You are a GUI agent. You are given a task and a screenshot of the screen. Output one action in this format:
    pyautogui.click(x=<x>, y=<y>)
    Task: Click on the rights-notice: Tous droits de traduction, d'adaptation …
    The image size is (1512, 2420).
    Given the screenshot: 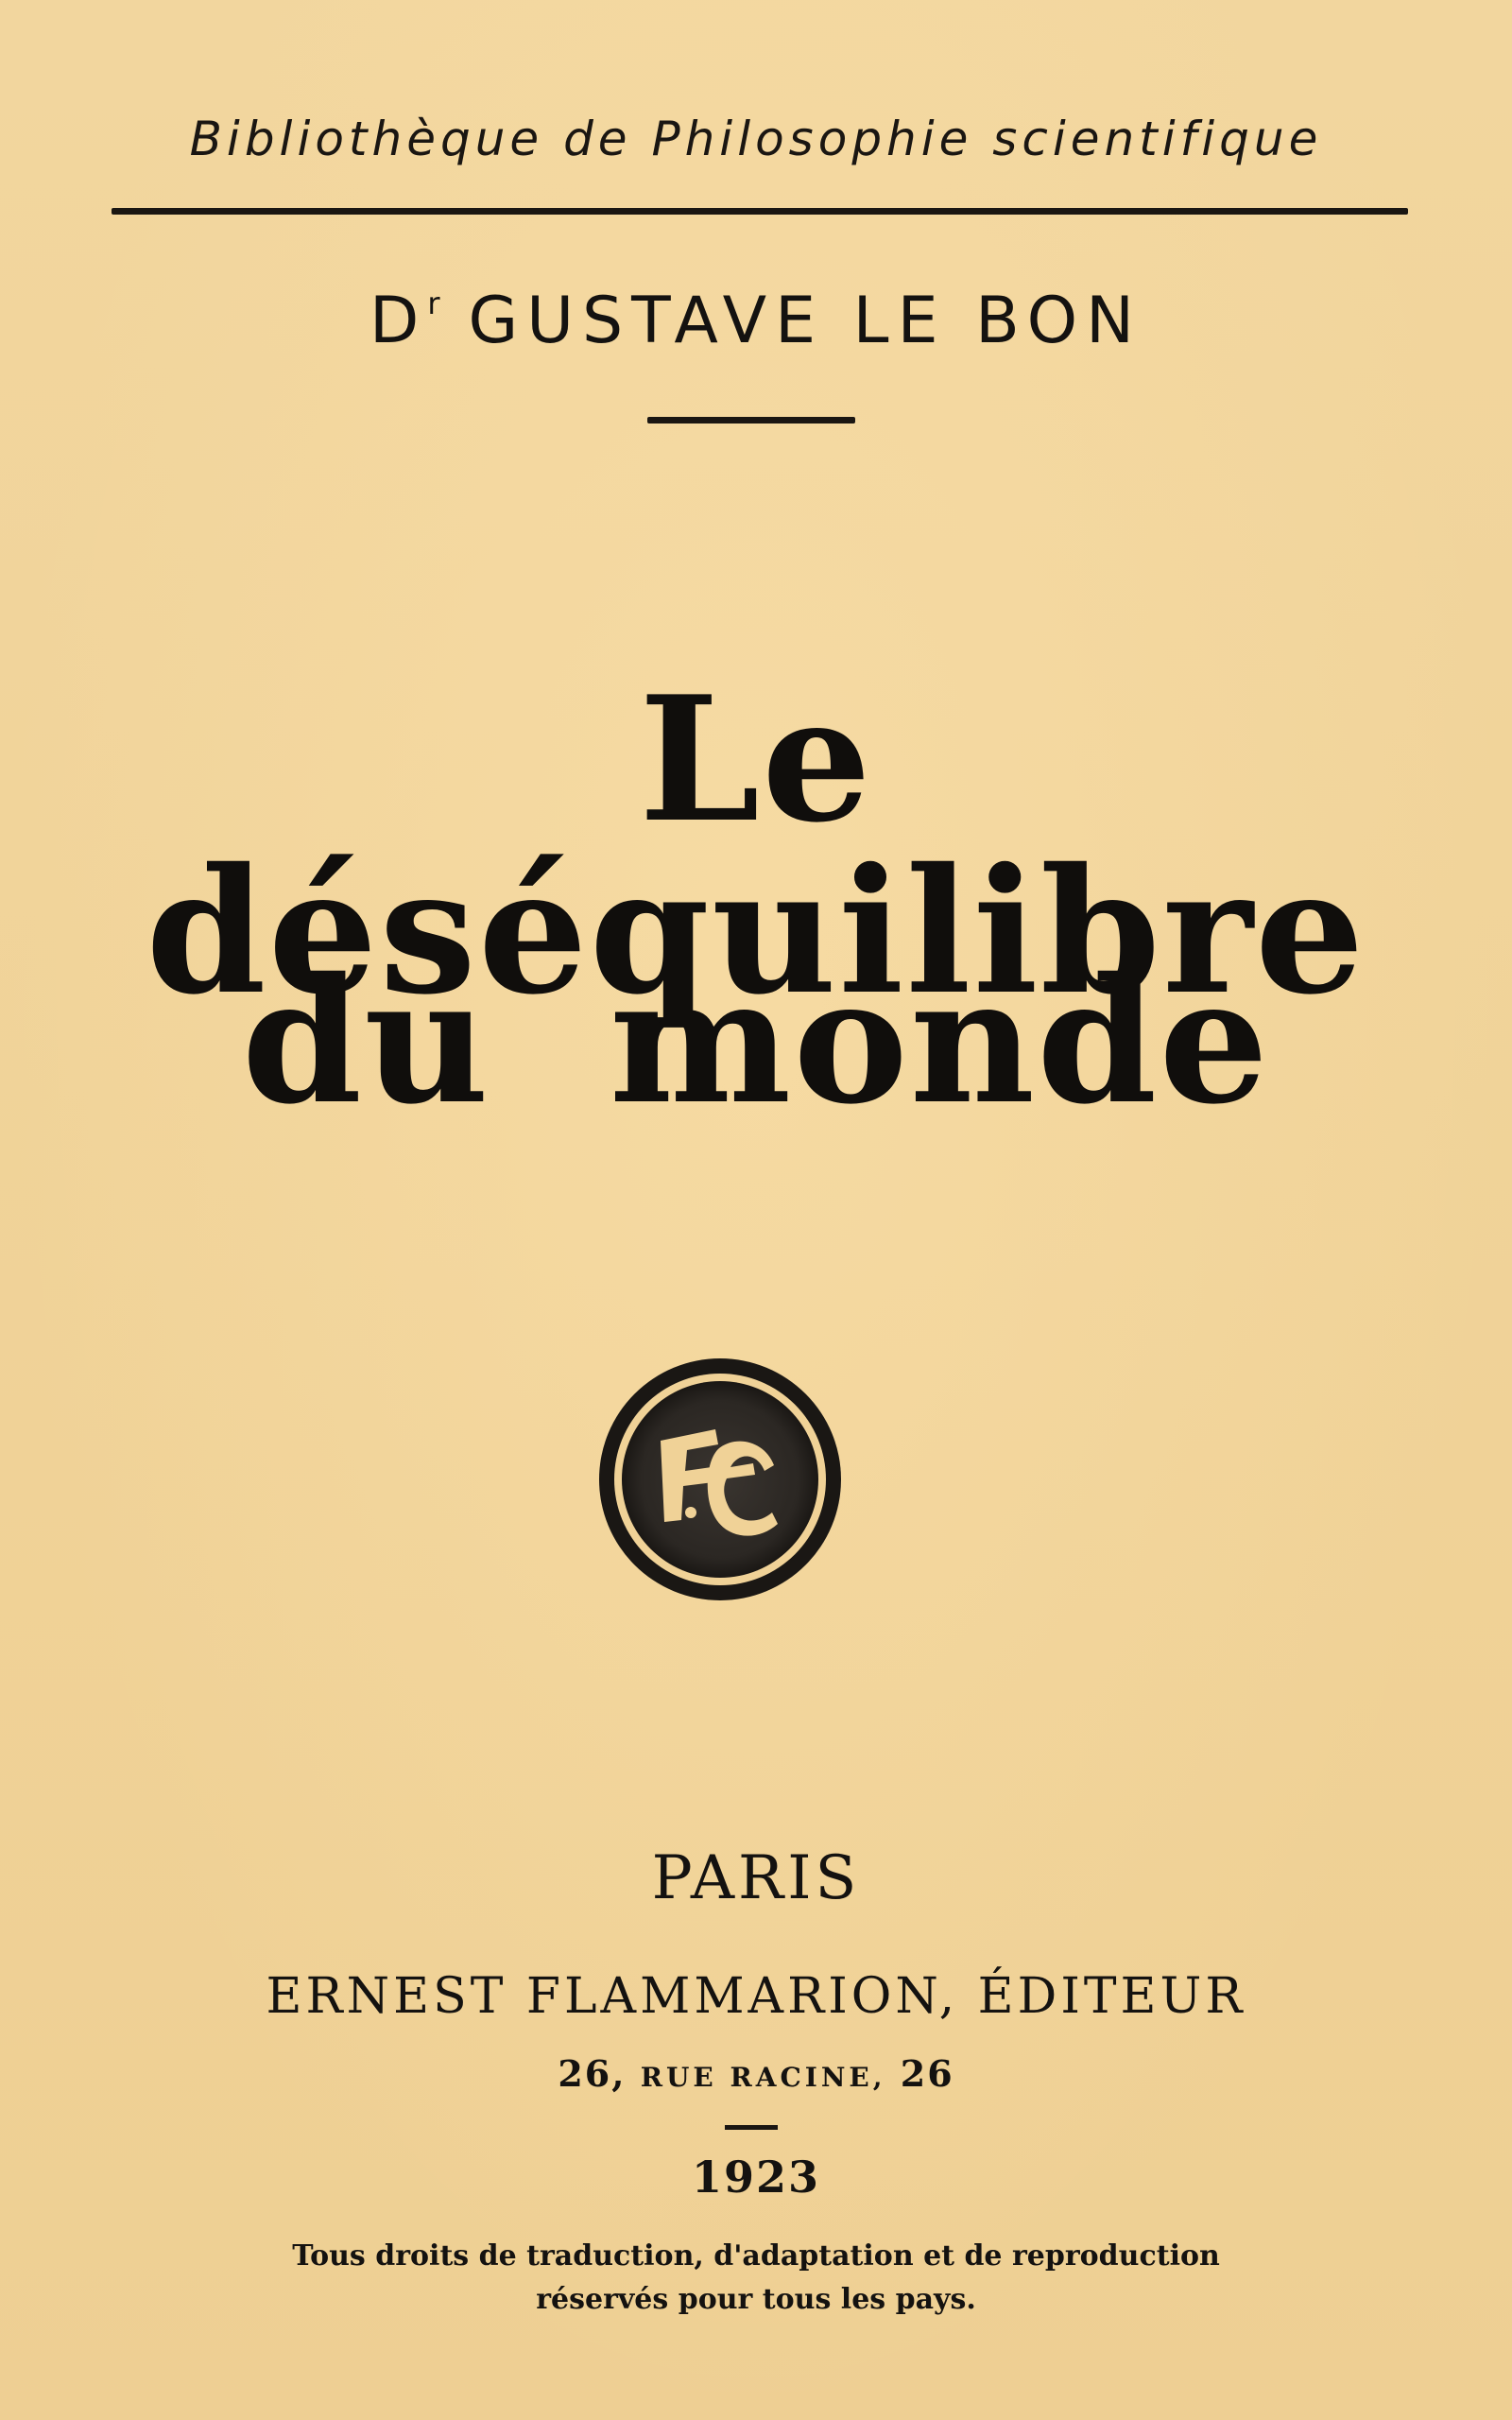 What is the action you would take?
    pyautogui.click(x=756, y=2278)
    